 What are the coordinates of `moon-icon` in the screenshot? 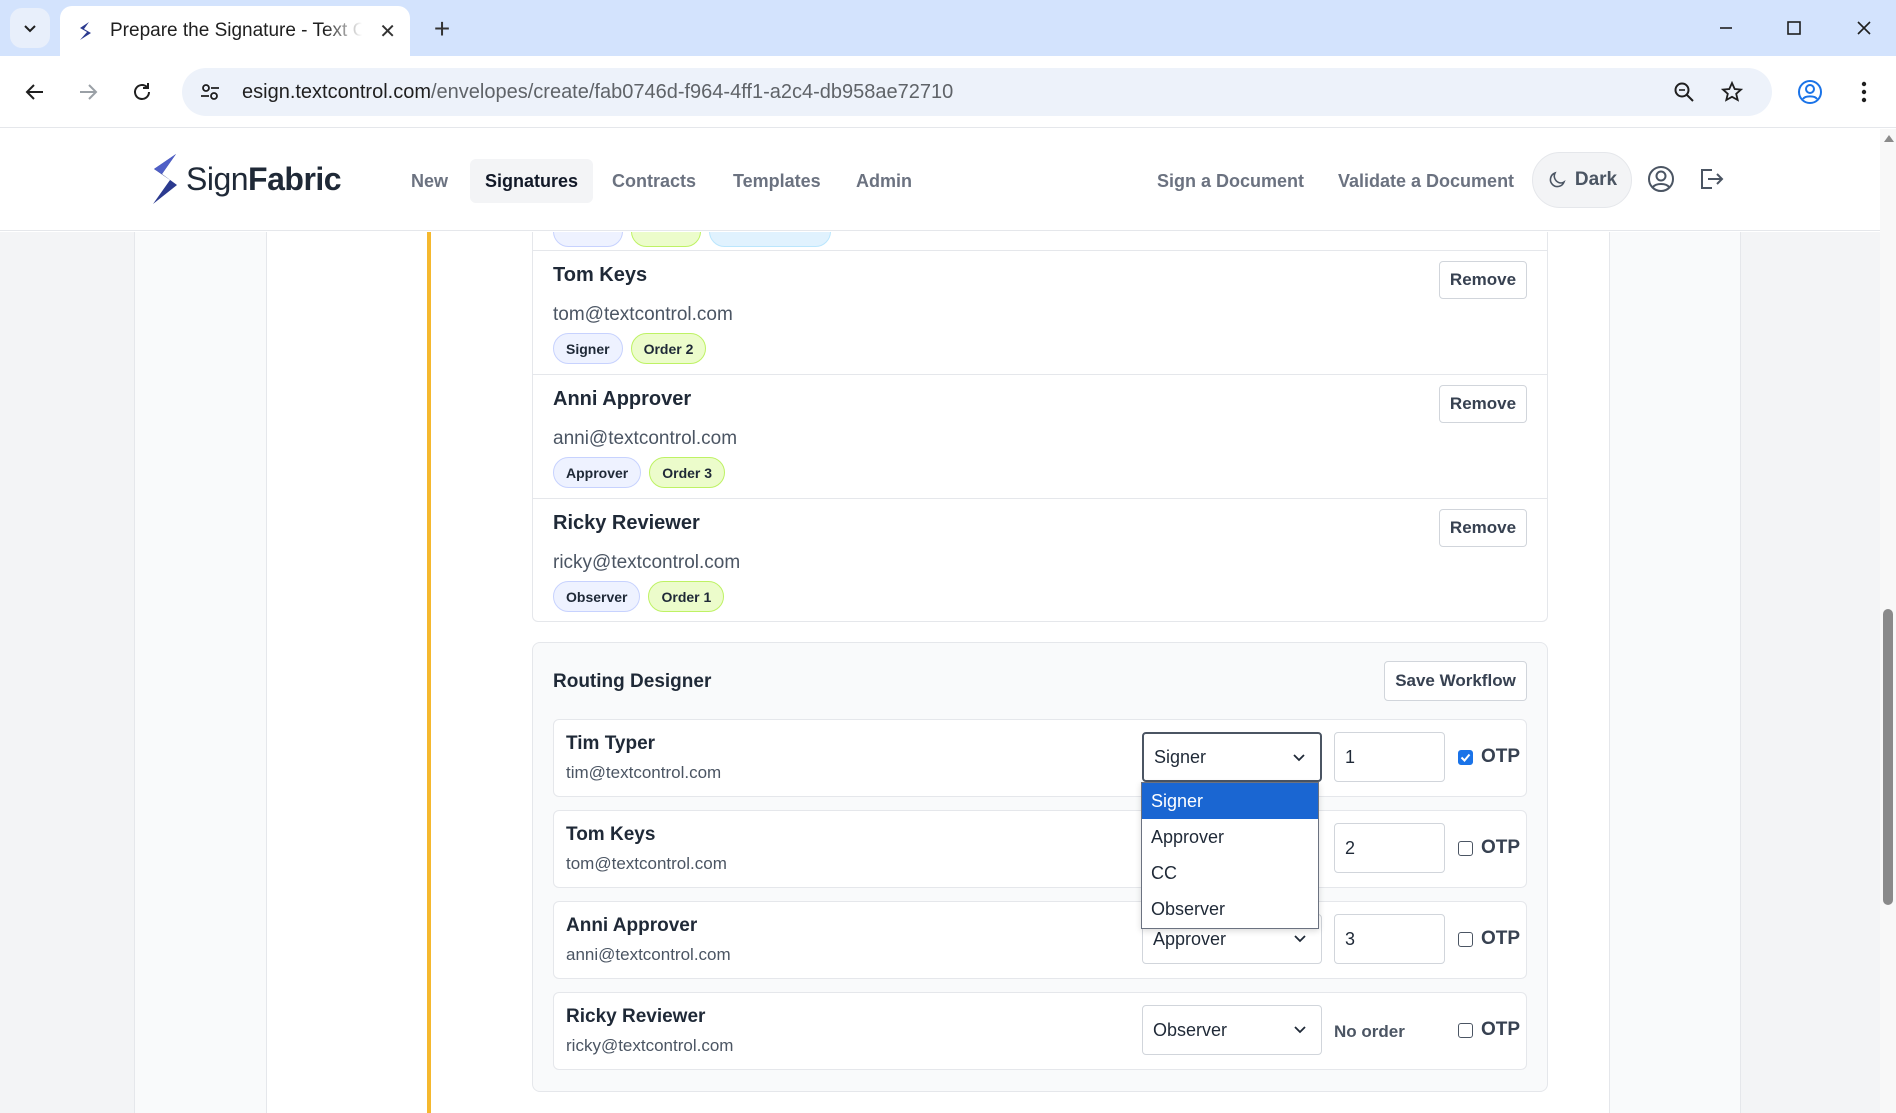 It's located at (1557, 179).